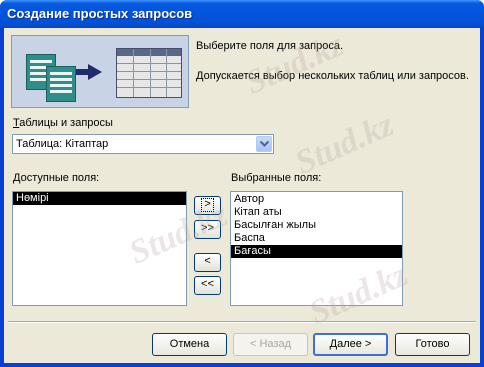 The height and width of the screenshot is (367, 484). What do you see at coordinates (316, 199) in the screenshot?
I see `list-item: Автор` at bounding box center [316, 199].